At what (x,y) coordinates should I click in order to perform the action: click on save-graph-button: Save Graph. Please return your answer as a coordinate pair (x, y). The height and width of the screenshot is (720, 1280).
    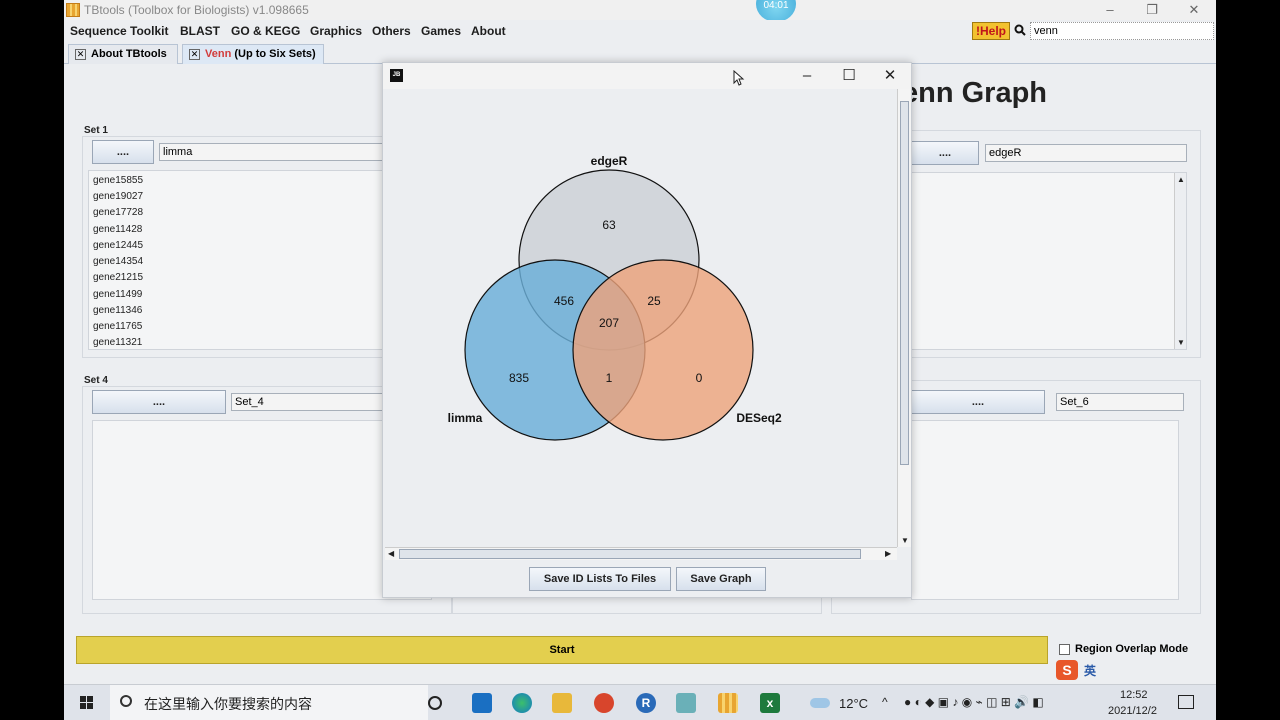
    Looking at the image, I should click on (721, 579).